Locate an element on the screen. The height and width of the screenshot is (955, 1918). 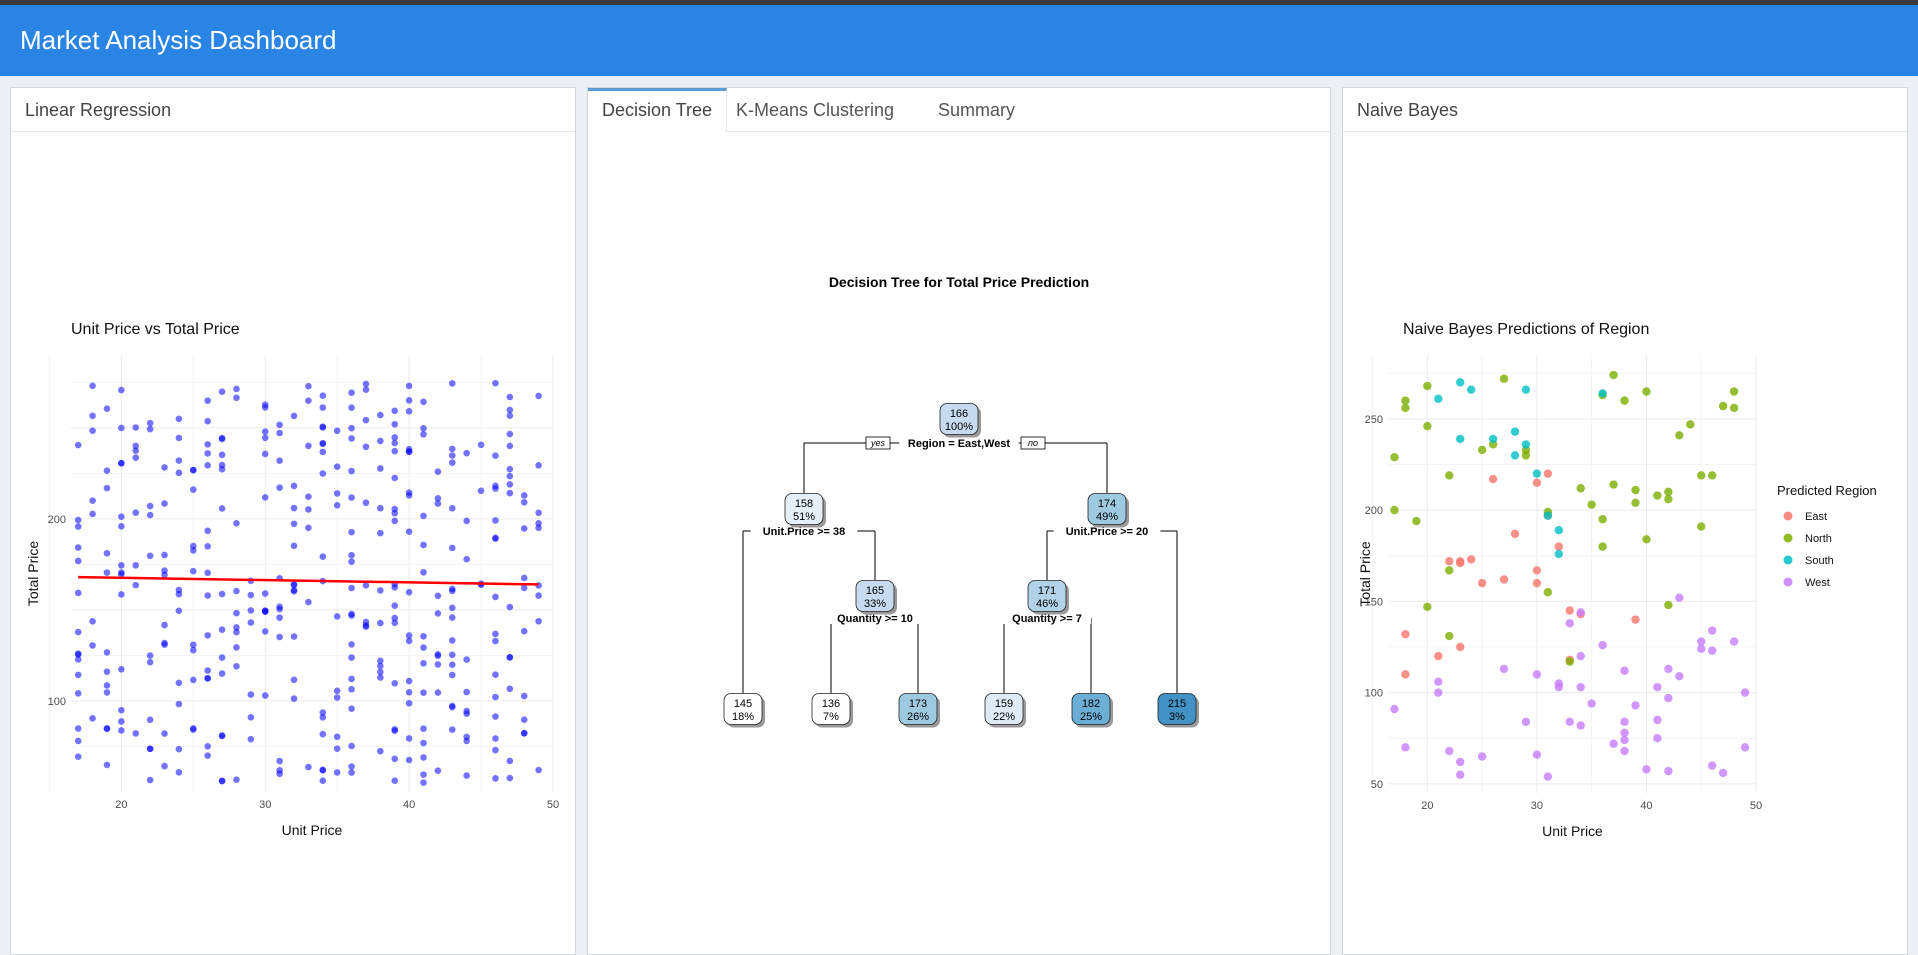
y-tick-label: 200 is located at coordinates (57, 520).